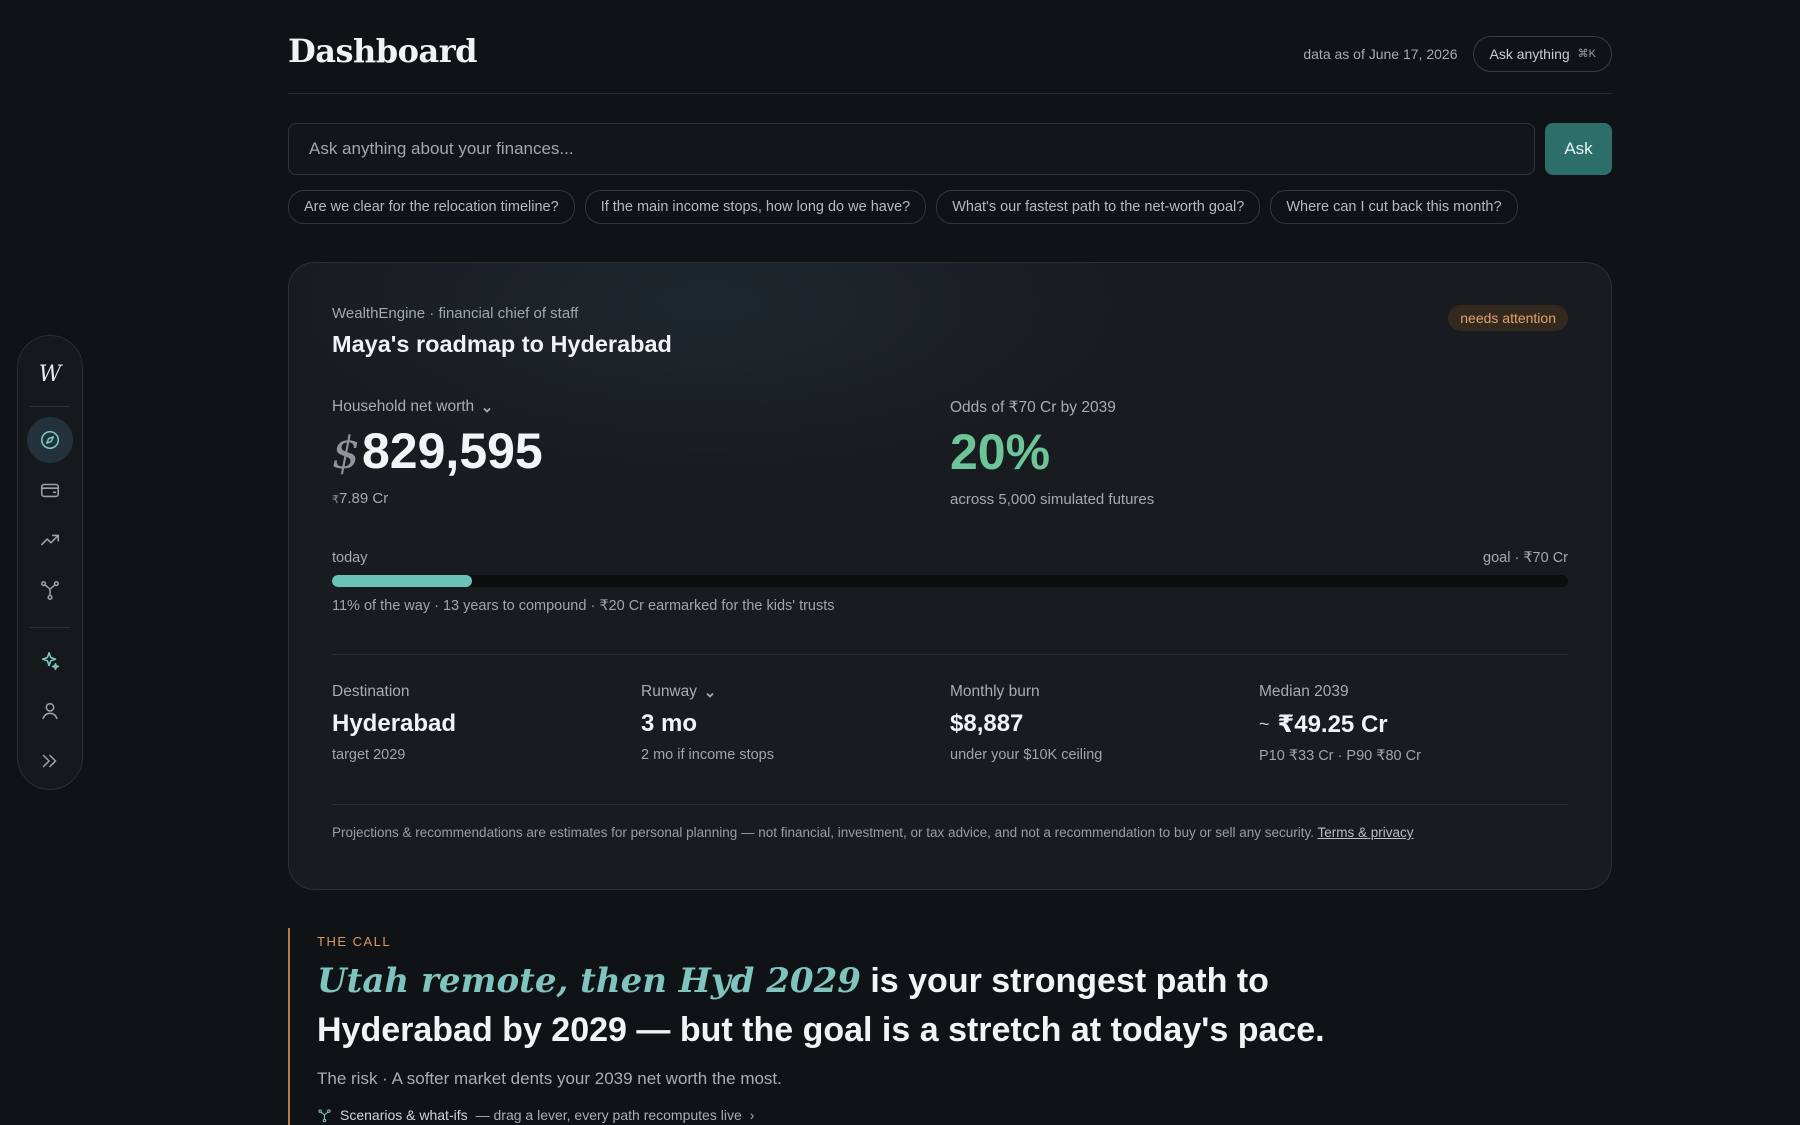 The width and height of the screenshot is (1800, 1125). Describe the element at coordinates (1366, 832) in the screenshot. I see `terms-link: Terms & privacy` at that location.